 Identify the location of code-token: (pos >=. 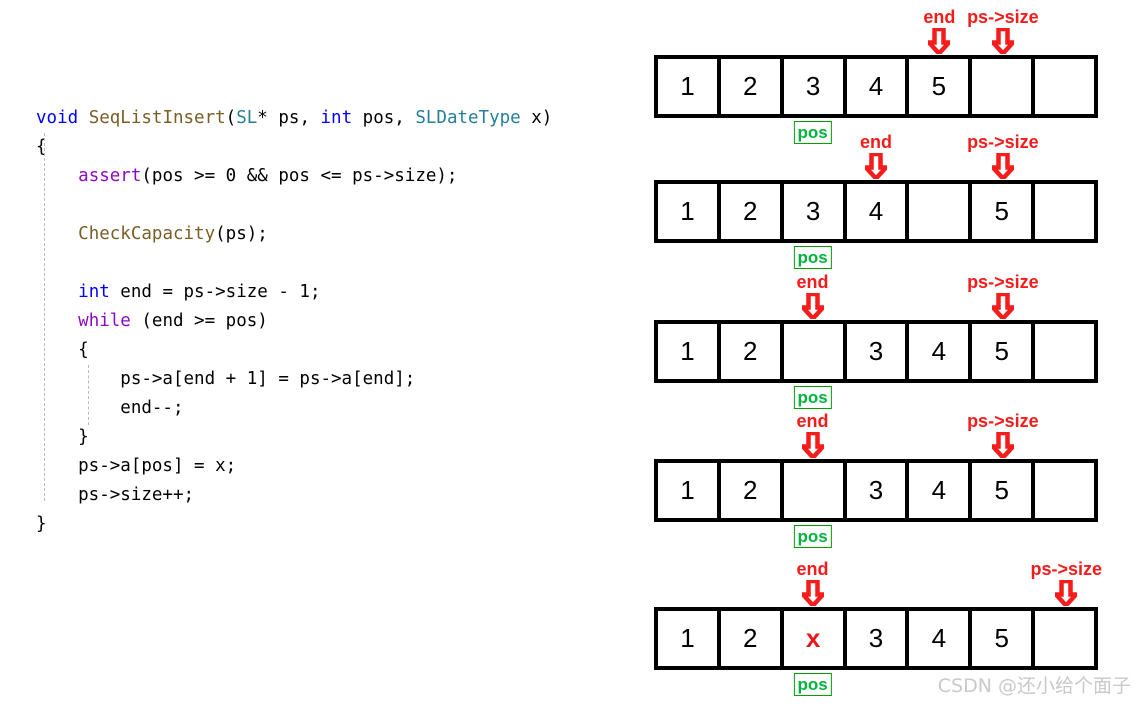
(183, 176).